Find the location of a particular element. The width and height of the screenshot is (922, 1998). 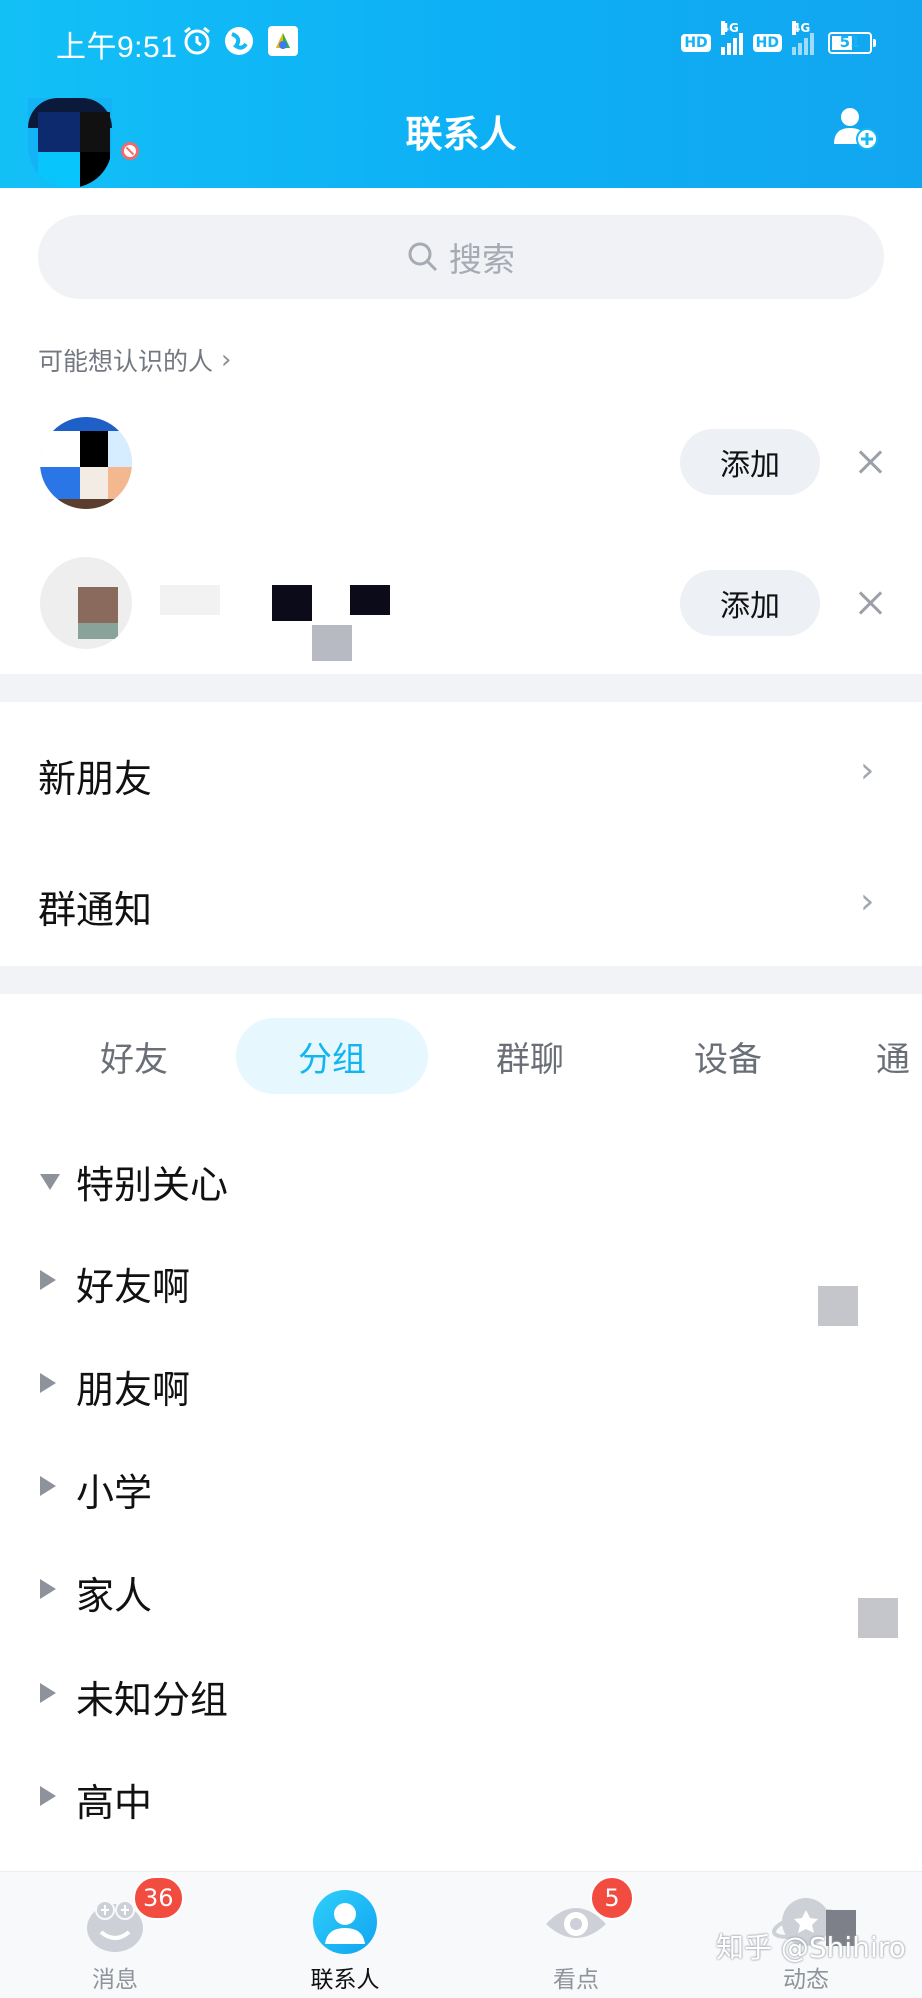

nav-messages: 36 消息 is located at coordinates (115, 1935).